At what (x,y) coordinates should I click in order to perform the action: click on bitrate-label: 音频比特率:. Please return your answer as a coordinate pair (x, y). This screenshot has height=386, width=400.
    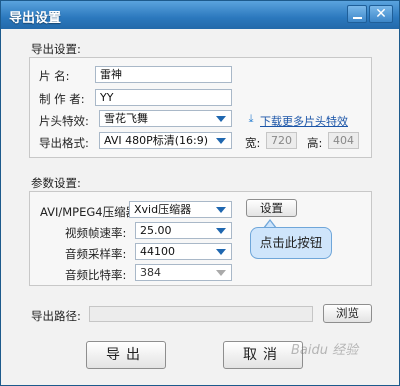
    Looking at the image, I should click on (96, 275).